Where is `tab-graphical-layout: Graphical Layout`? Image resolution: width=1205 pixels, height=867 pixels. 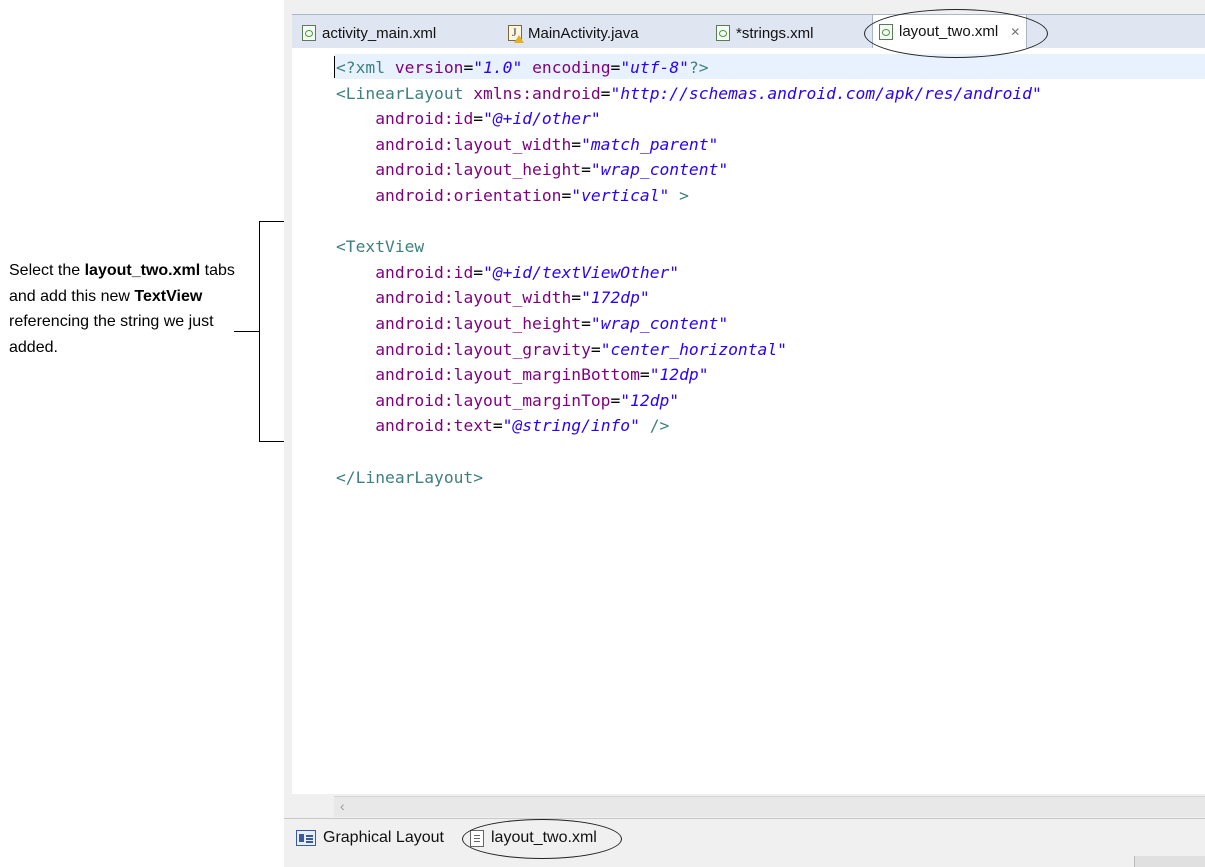 tab-graphical-layout: Graphical Layout is located at coordinates (370, 838).